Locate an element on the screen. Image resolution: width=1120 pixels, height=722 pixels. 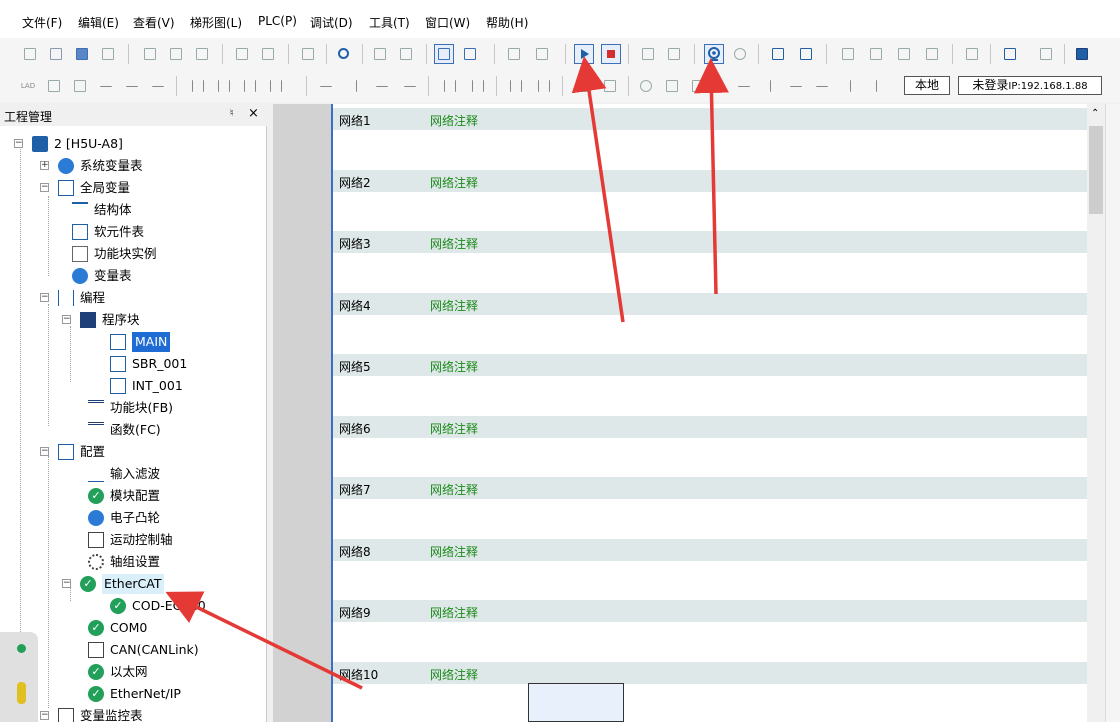
coil-icon is located at coordinates (646, 86).